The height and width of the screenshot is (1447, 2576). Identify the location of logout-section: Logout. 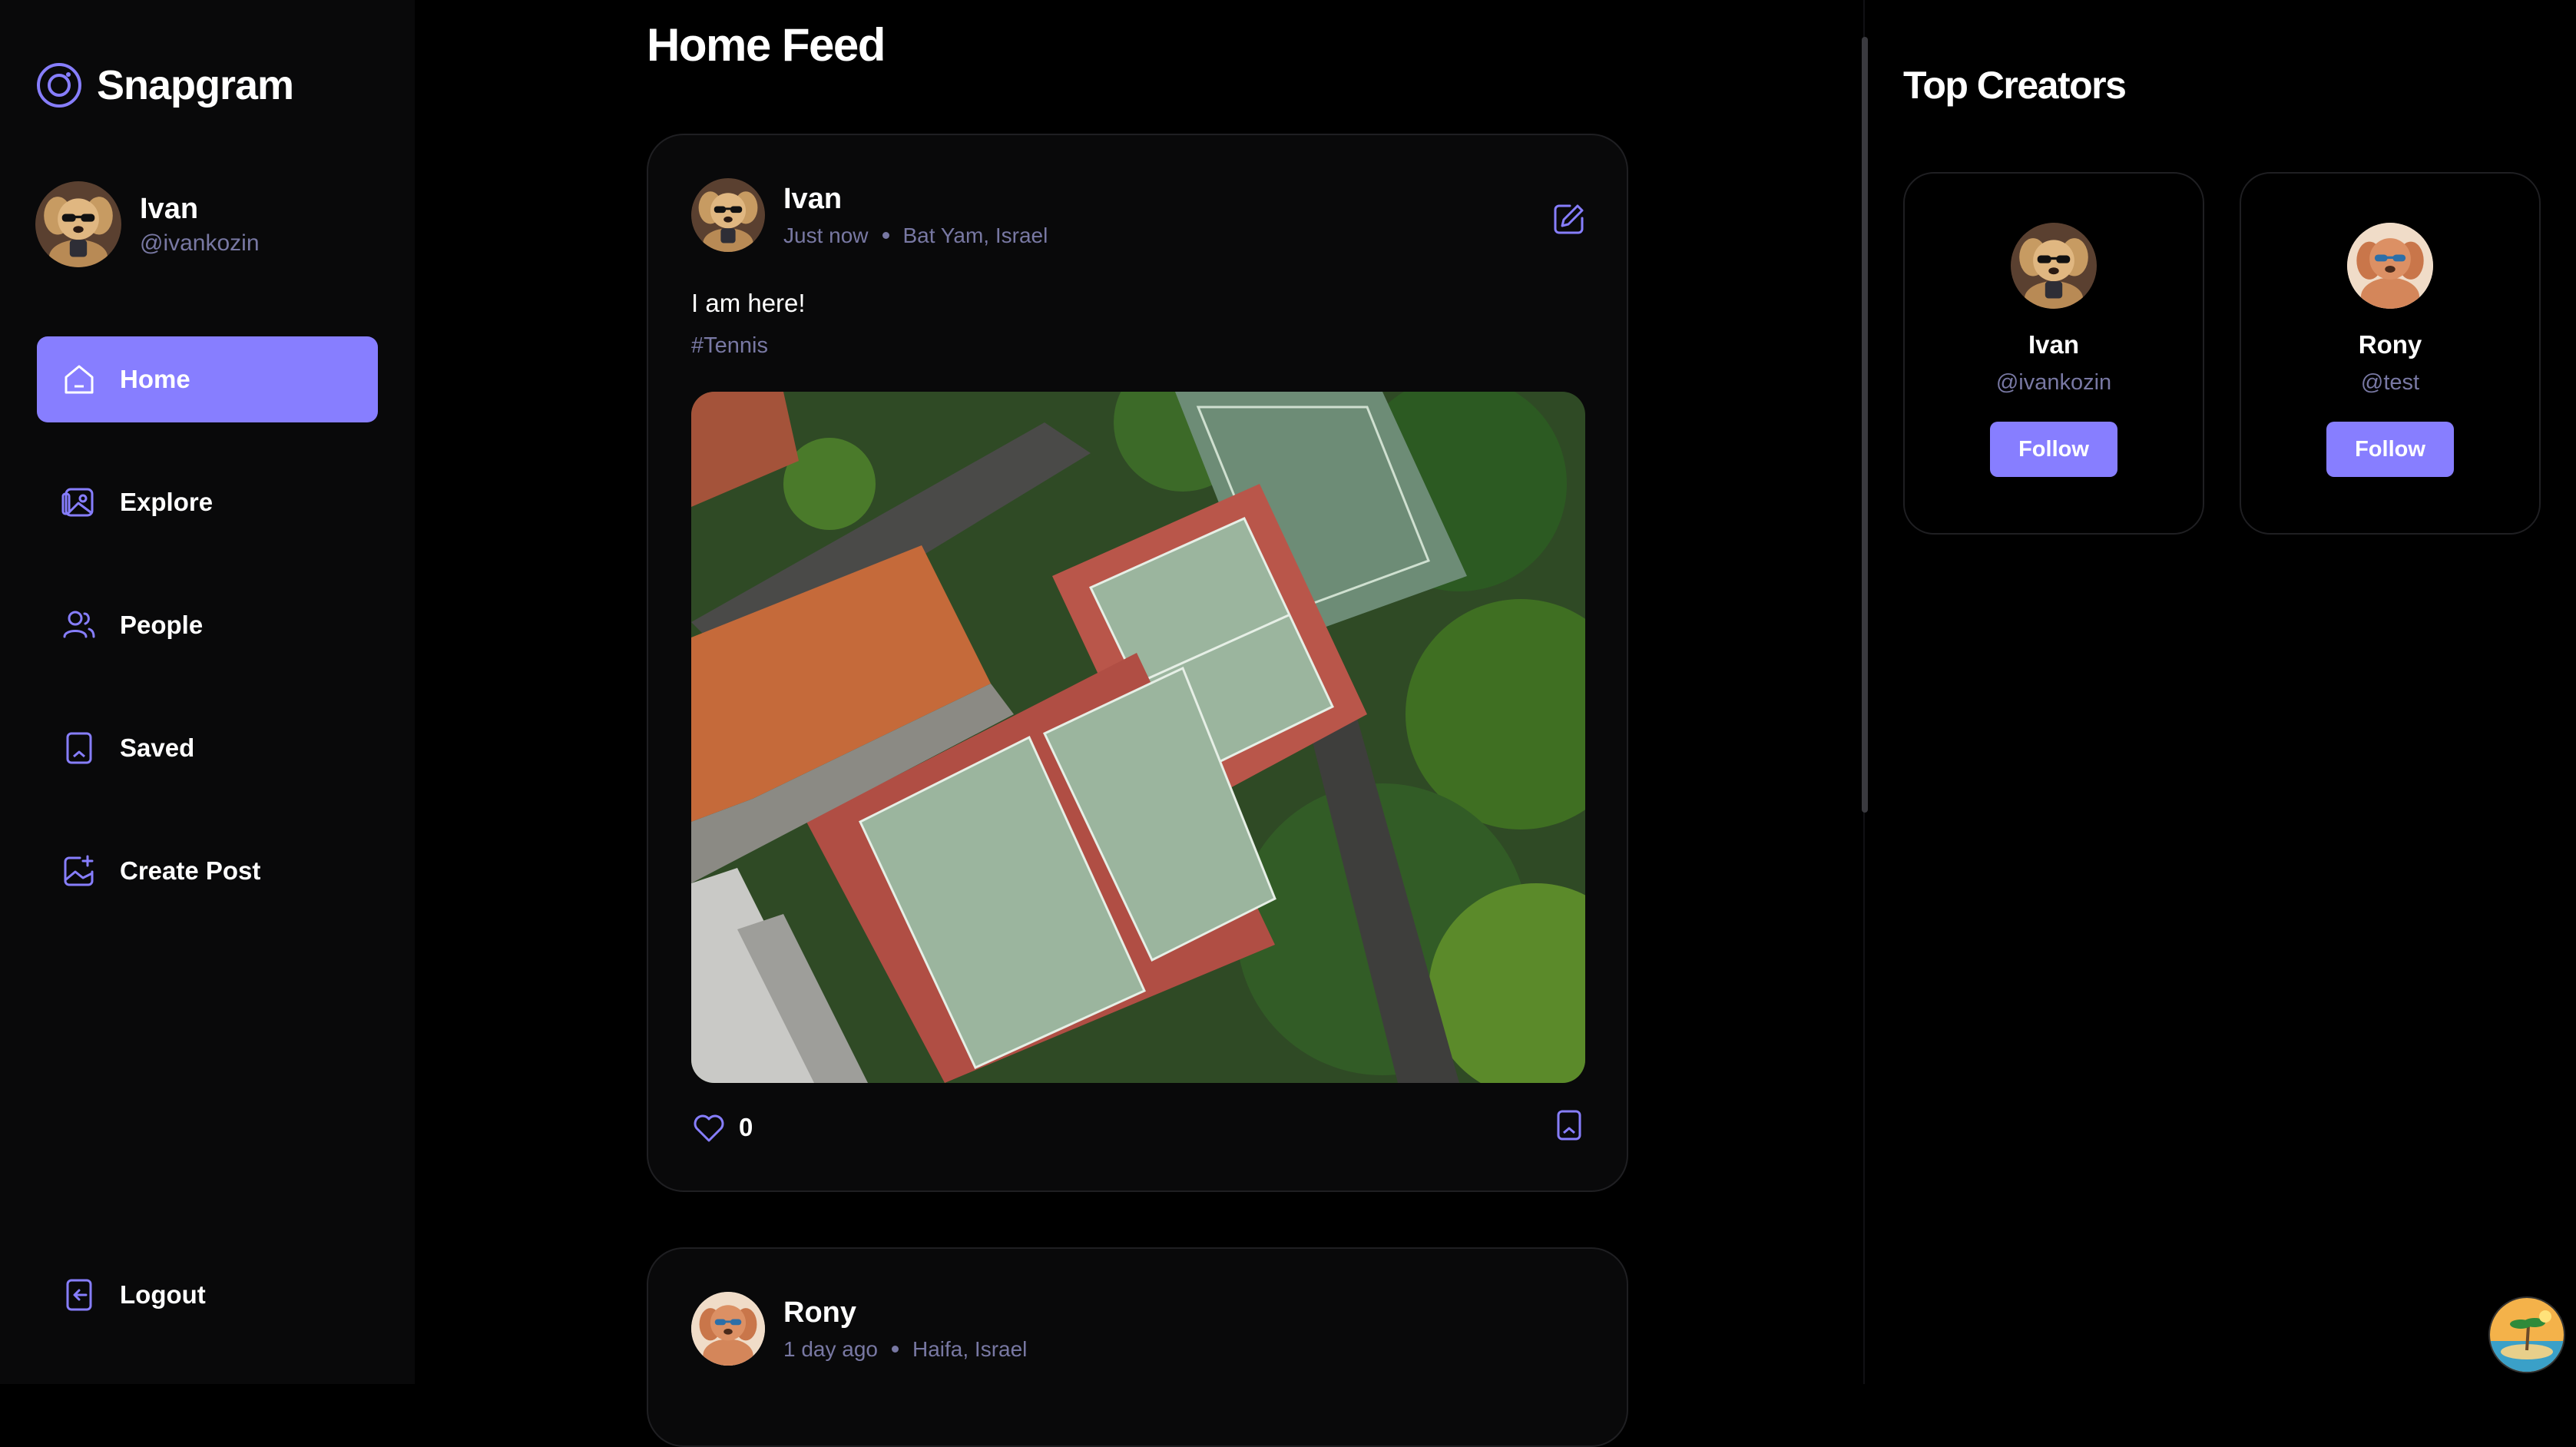
(207, 1313).